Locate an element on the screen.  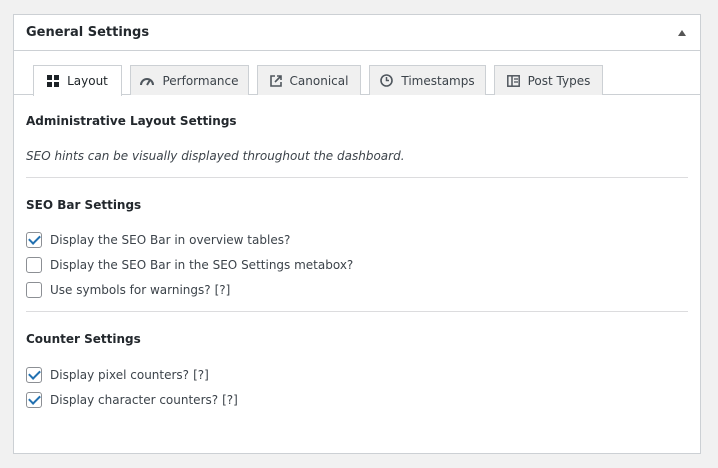
option-seo-bar-overview: Display the SEO Bar in overview tables? is located at coordinates (357, 239).